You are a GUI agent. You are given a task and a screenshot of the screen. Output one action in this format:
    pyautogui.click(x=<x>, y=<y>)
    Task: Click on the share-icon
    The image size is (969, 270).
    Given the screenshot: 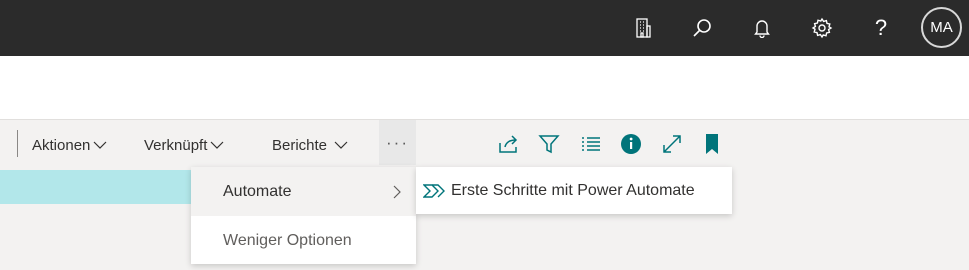 What is the action you would take?
    pyautogui.click(x=509, y=144)
    